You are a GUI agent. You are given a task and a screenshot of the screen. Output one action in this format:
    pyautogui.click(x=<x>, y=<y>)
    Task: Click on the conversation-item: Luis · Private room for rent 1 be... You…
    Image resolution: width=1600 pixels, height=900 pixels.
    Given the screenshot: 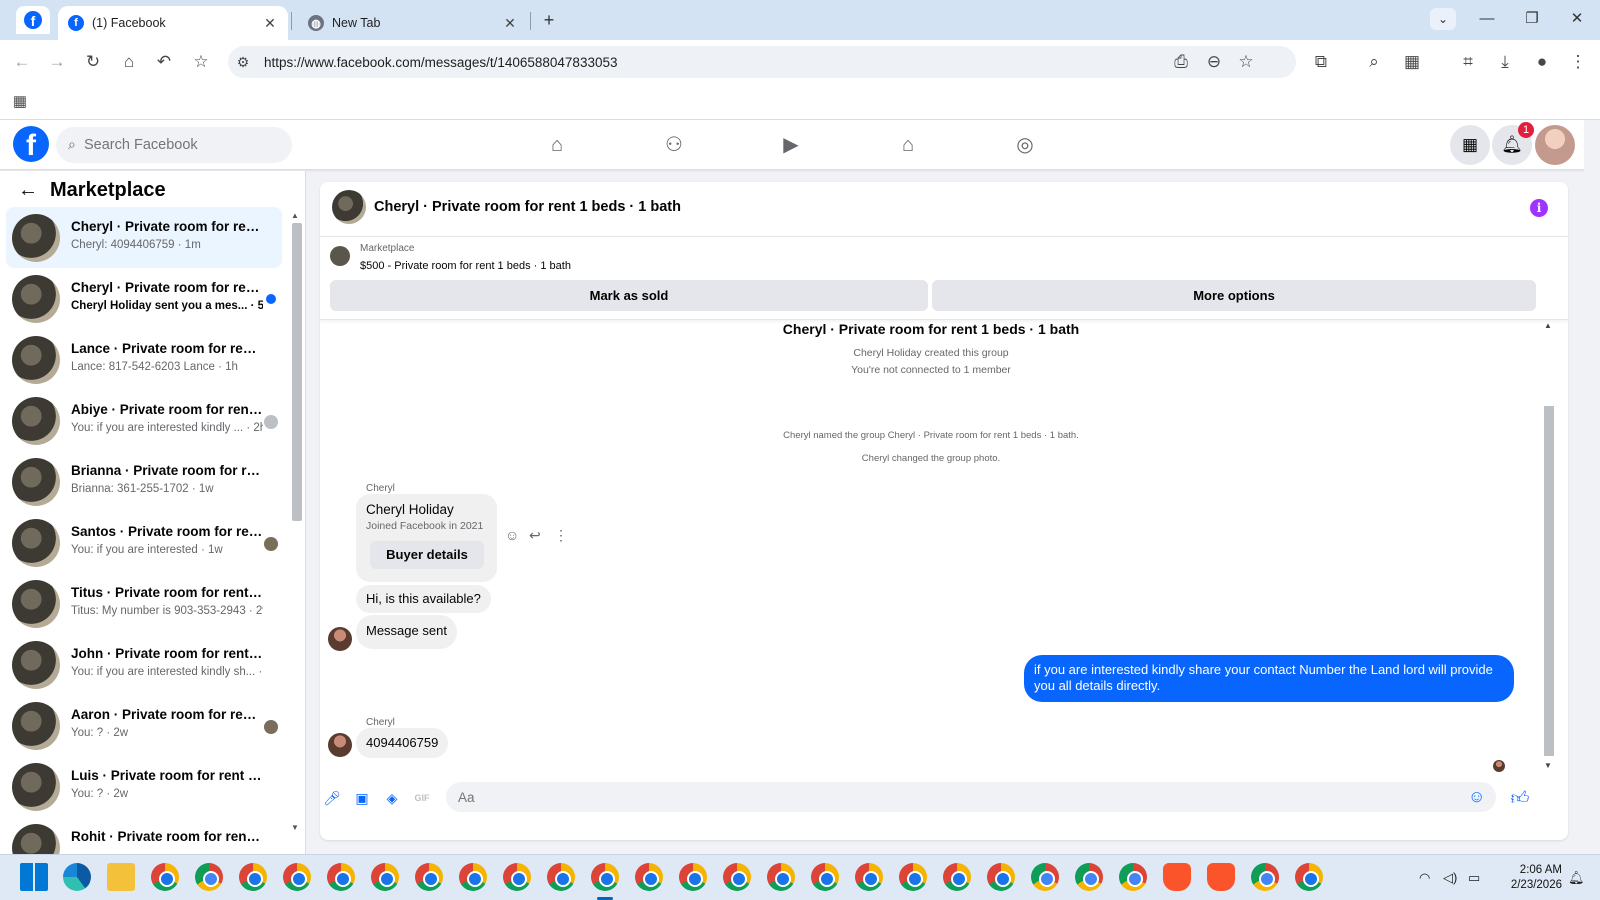 What is the action you would take?
    pyautogui.click(x=144, y=786)
    